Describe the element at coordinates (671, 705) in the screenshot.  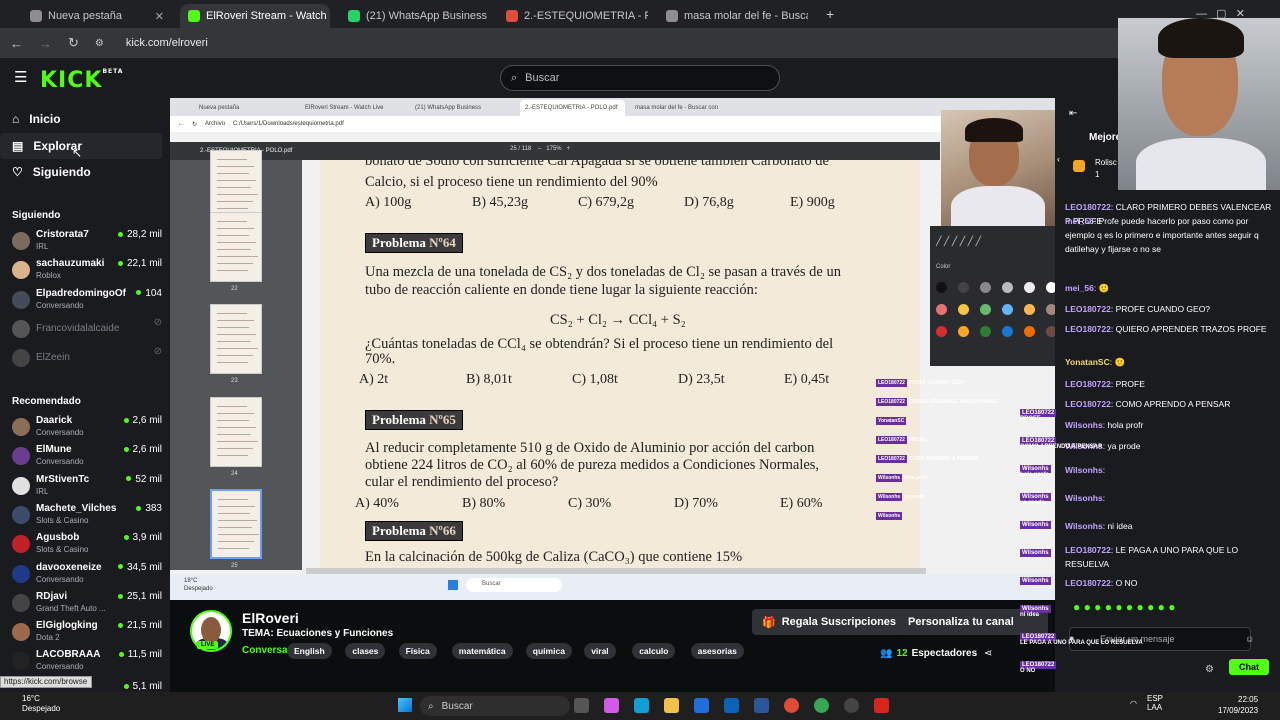
I see `explorer-icon` at that location.